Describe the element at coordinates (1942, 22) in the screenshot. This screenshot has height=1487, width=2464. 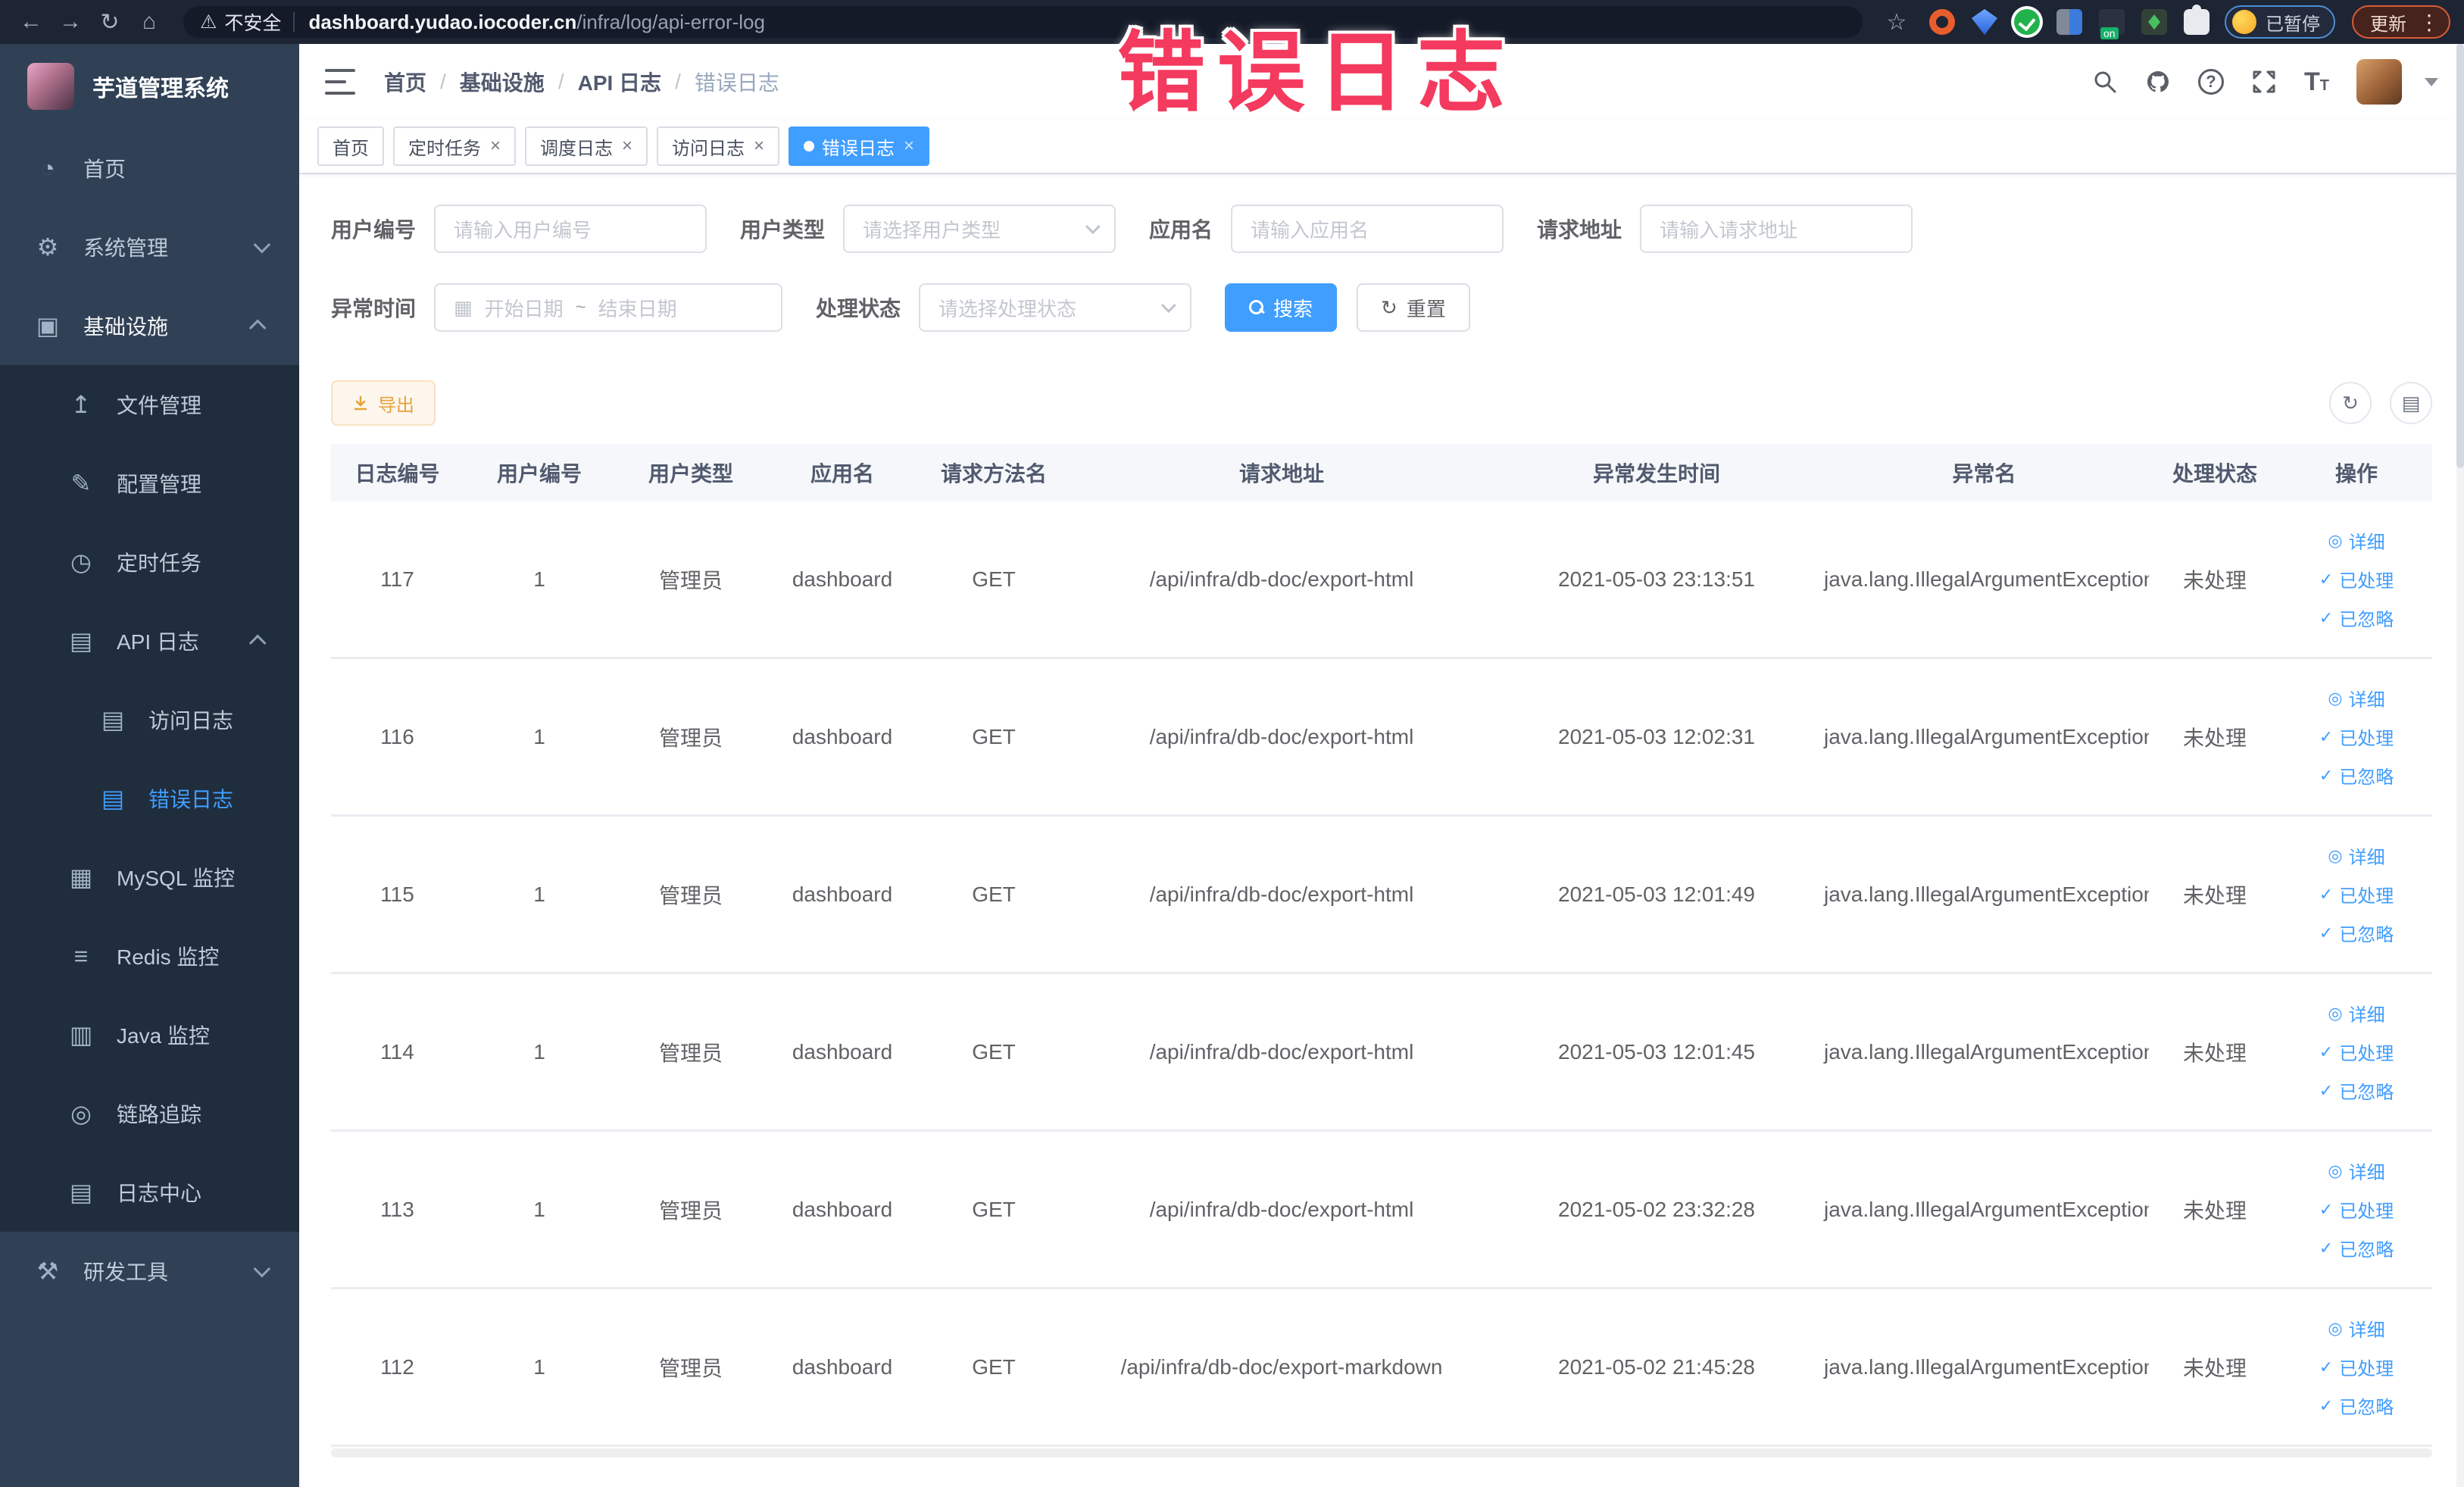
I see `extension-orange-ring-icon` at that location.